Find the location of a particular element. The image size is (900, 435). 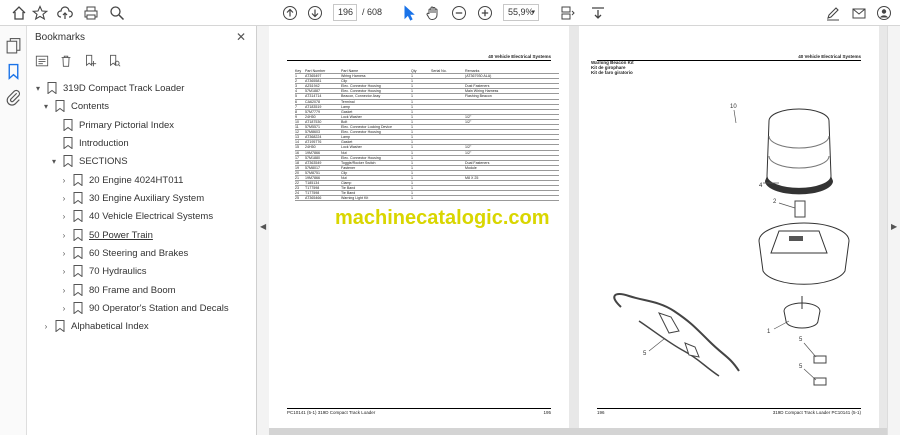

page-layout-icon is located at coordinates (567, 13).